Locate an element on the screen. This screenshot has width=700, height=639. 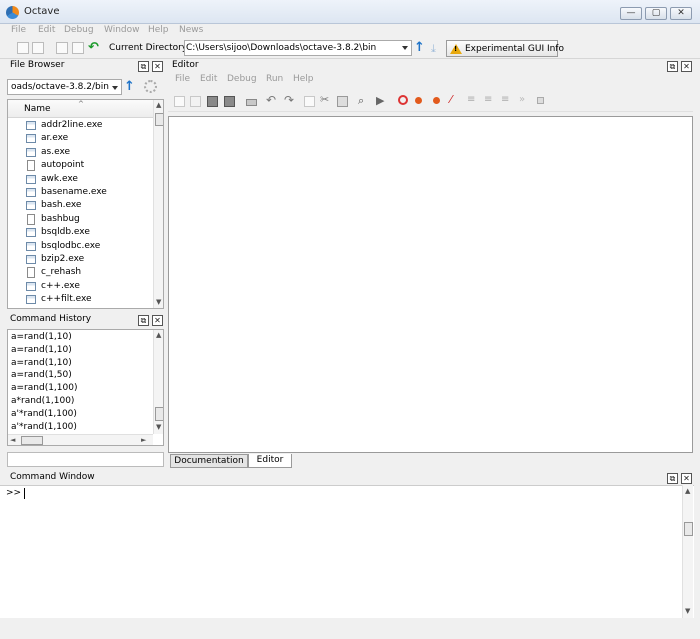
file-list-item: addr2line.exe is located at coordinates (80, 125).